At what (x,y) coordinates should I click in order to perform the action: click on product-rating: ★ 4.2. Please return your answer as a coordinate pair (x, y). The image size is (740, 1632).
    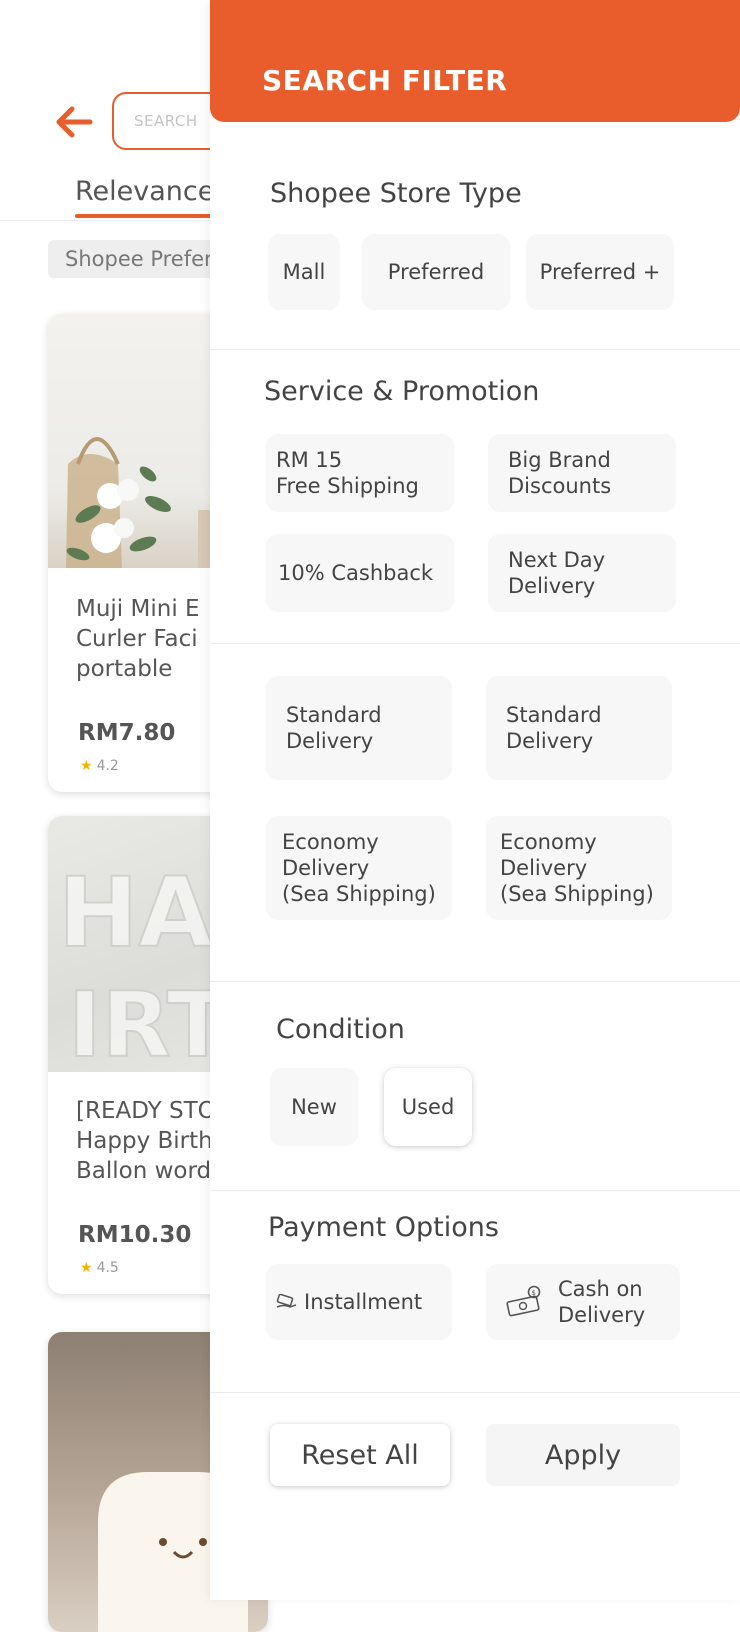
    Looking at the image, I should click on (99, 766).